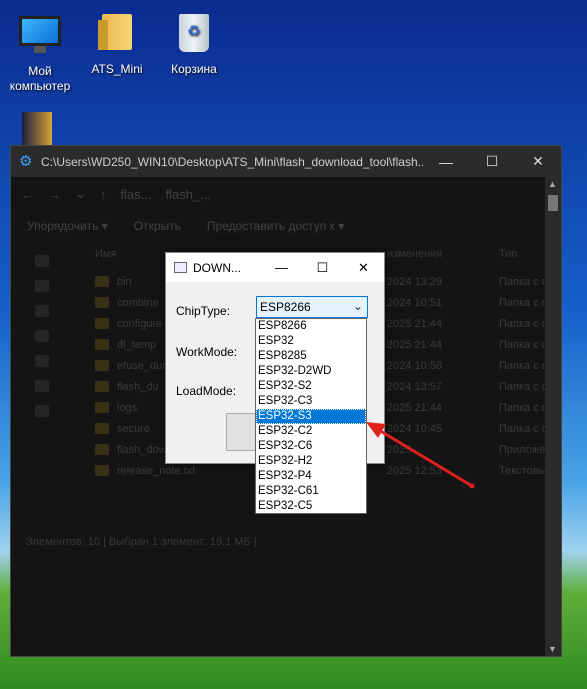 The width and height of the screenshot is (587, 689). What do you see at coordinates (134, 429) in the screenshot?
I see `file-name: secure` at bounding box center [134, 429].